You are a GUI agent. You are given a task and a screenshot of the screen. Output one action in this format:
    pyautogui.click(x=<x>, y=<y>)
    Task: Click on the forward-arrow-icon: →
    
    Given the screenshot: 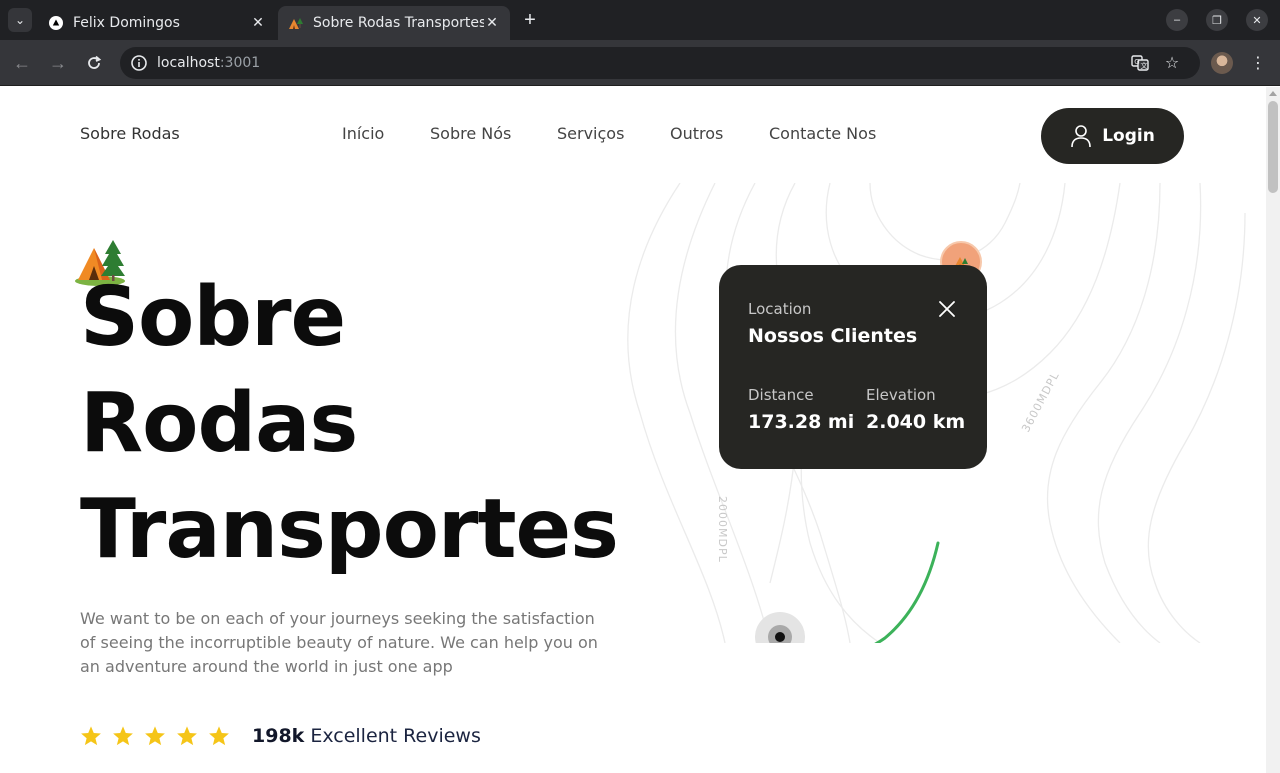 What is the action you would take?
    pyautogui.click(x=58, y=63)
    